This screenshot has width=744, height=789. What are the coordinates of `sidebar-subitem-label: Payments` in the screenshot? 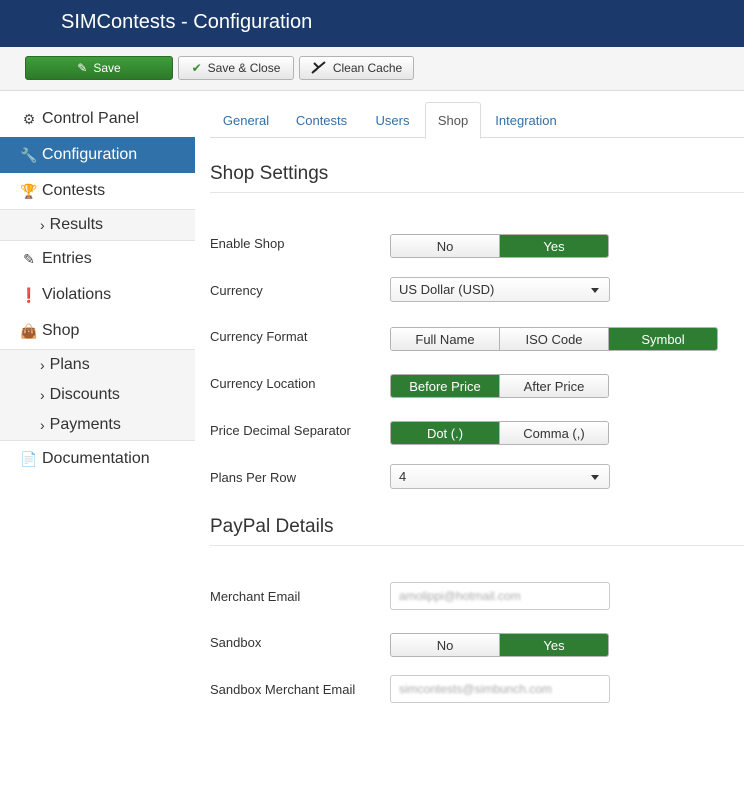 It's located at (85, 424).